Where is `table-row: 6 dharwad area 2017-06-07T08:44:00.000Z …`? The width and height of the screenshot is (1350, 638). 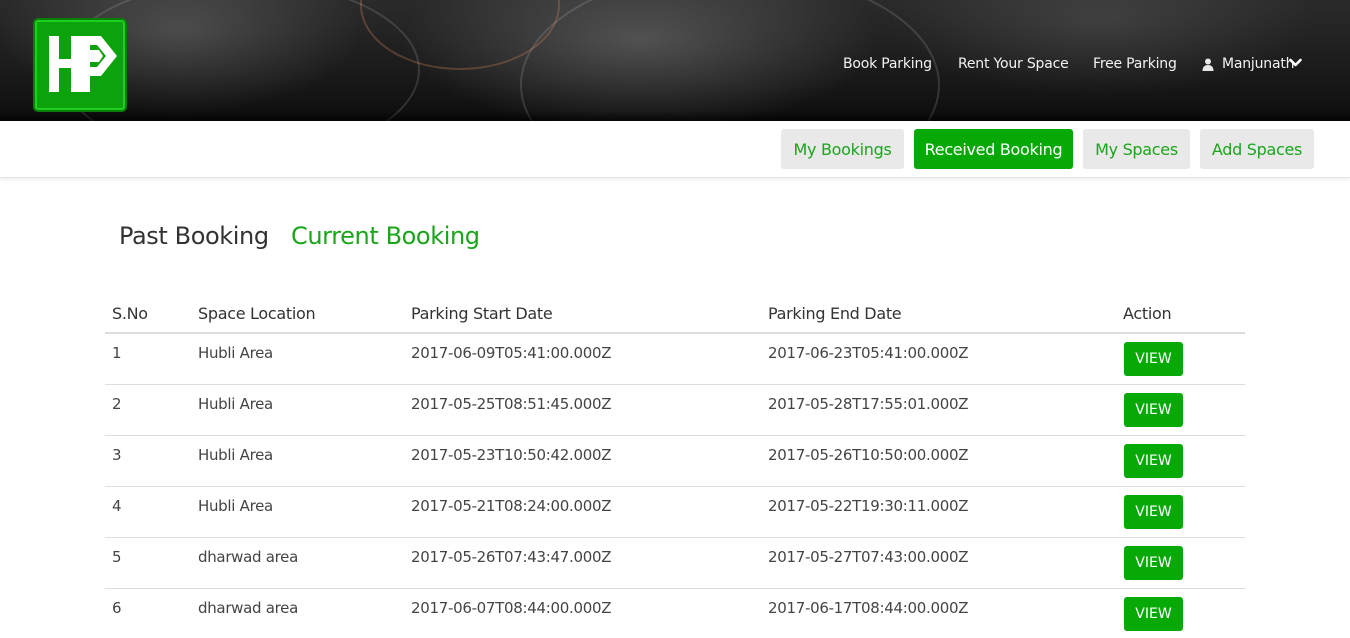 table-row: 6 dharwad area 2017-06-07T08:44:00.000Z … is located at coordinates (675, 613).